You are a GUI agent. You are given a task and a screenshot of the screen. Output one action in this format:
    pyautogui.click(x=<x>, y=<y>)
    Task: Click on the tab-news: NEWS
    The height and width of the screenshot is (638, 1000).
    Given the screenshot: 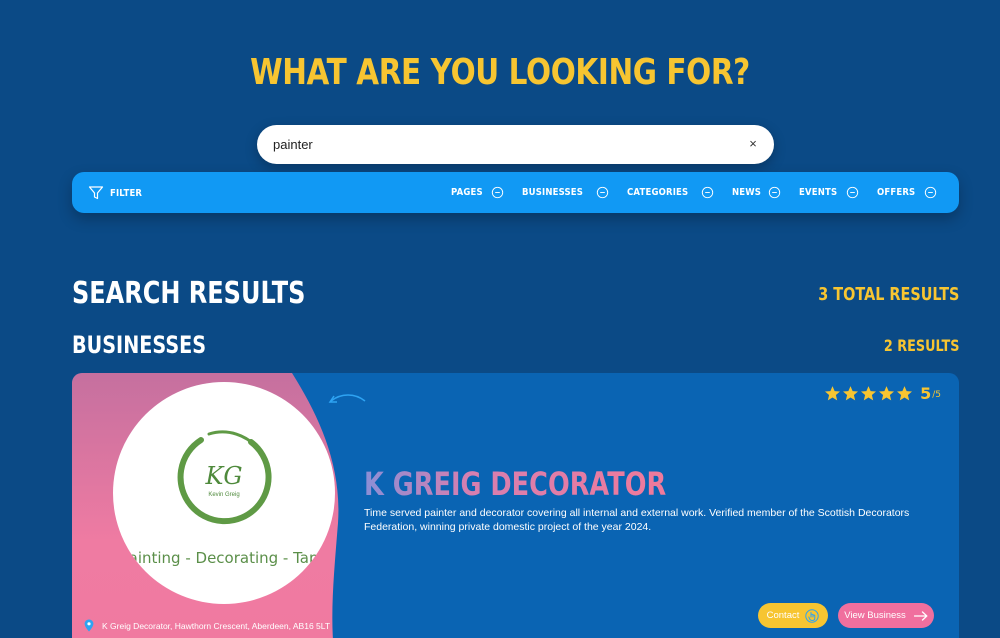 What is the action you would take?
    pyautogui.click(x=756, y=192)
    